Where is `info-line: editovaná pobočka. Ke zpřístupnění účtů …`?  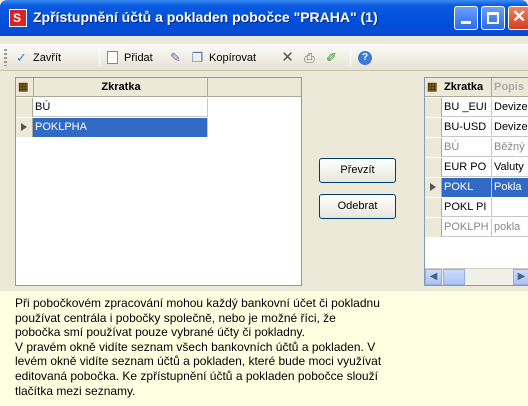
info-line: editovaná pobočka. Ke zpřístupnění účtů … is located at coordinates (196, 375).